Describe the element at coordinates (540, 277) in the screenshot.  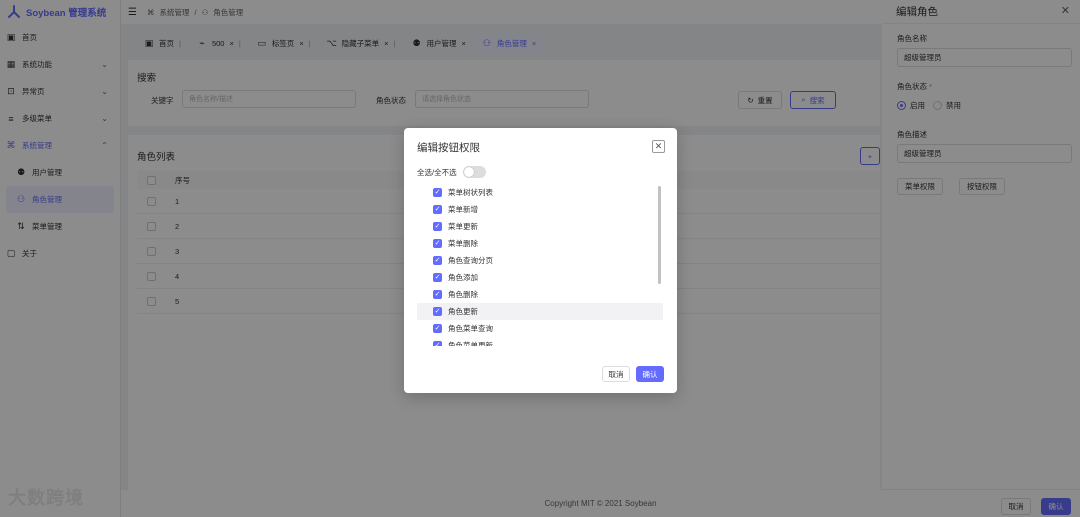
I see `permission-item: ✓ 角色添加` at that location.